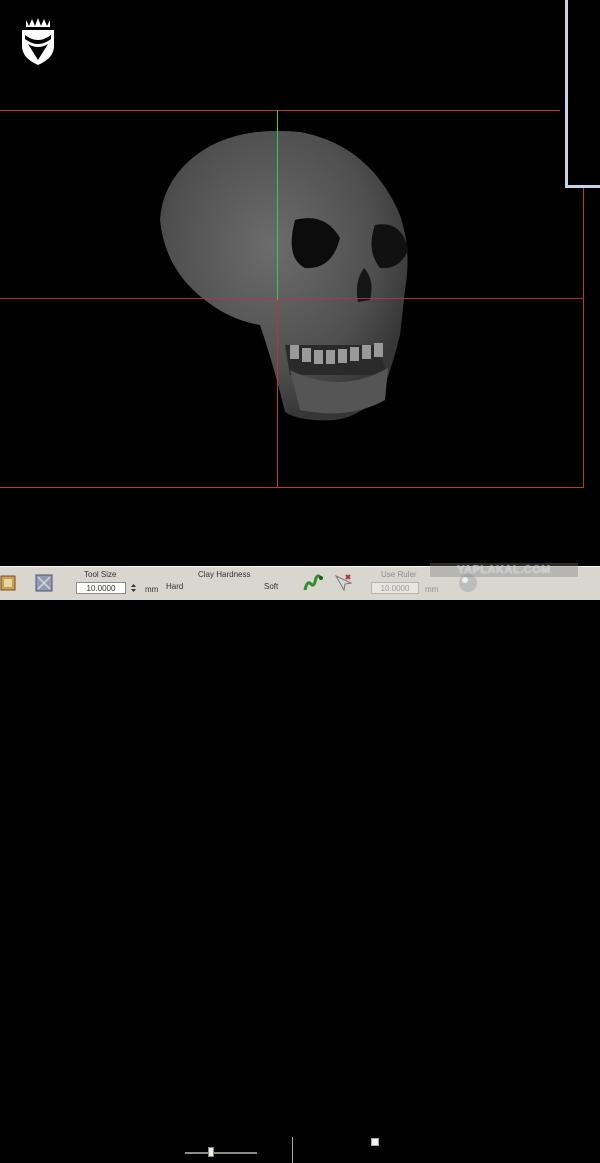 This screenshot has height=1163, width=600. What do you see at coordinates (375, 1142) in the screenshot?
I see `use-ruler-checkbox` at bounding box center [375, 1142].